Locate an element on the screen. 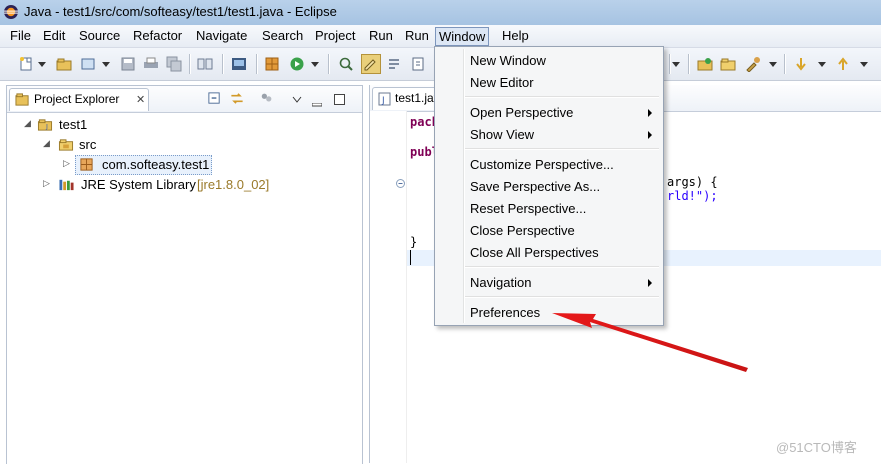 The height and width of the screenshot is (464, 881). external-tools-icon is located at coordinates (753, 64).